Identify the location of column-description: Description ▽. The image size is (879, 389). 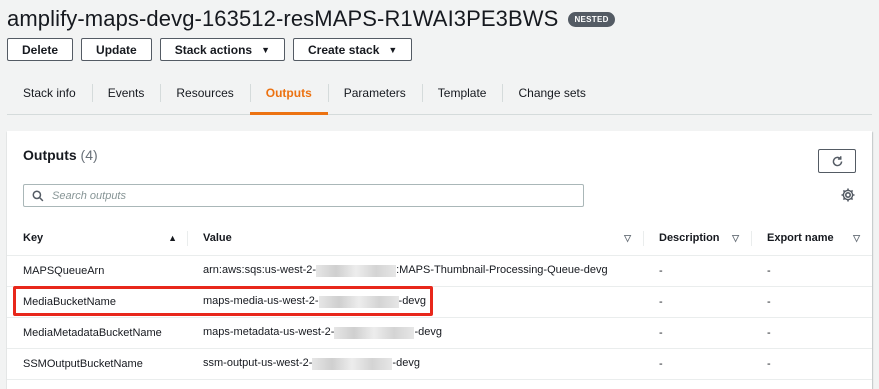
(697, 239).